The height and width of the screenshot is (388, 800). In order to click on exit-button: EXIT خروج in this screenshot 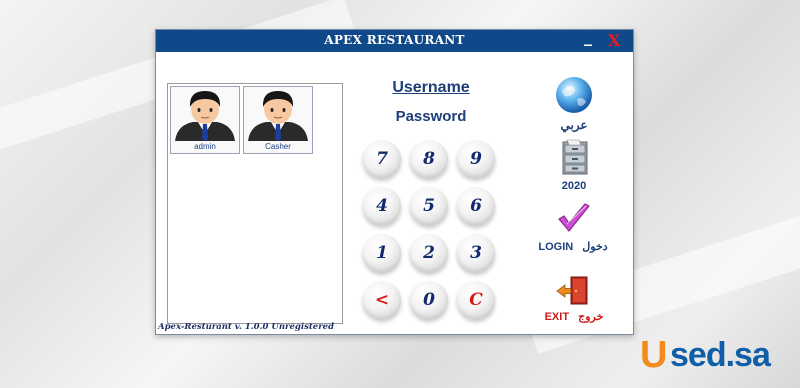, I will do `click(574, 299)`.